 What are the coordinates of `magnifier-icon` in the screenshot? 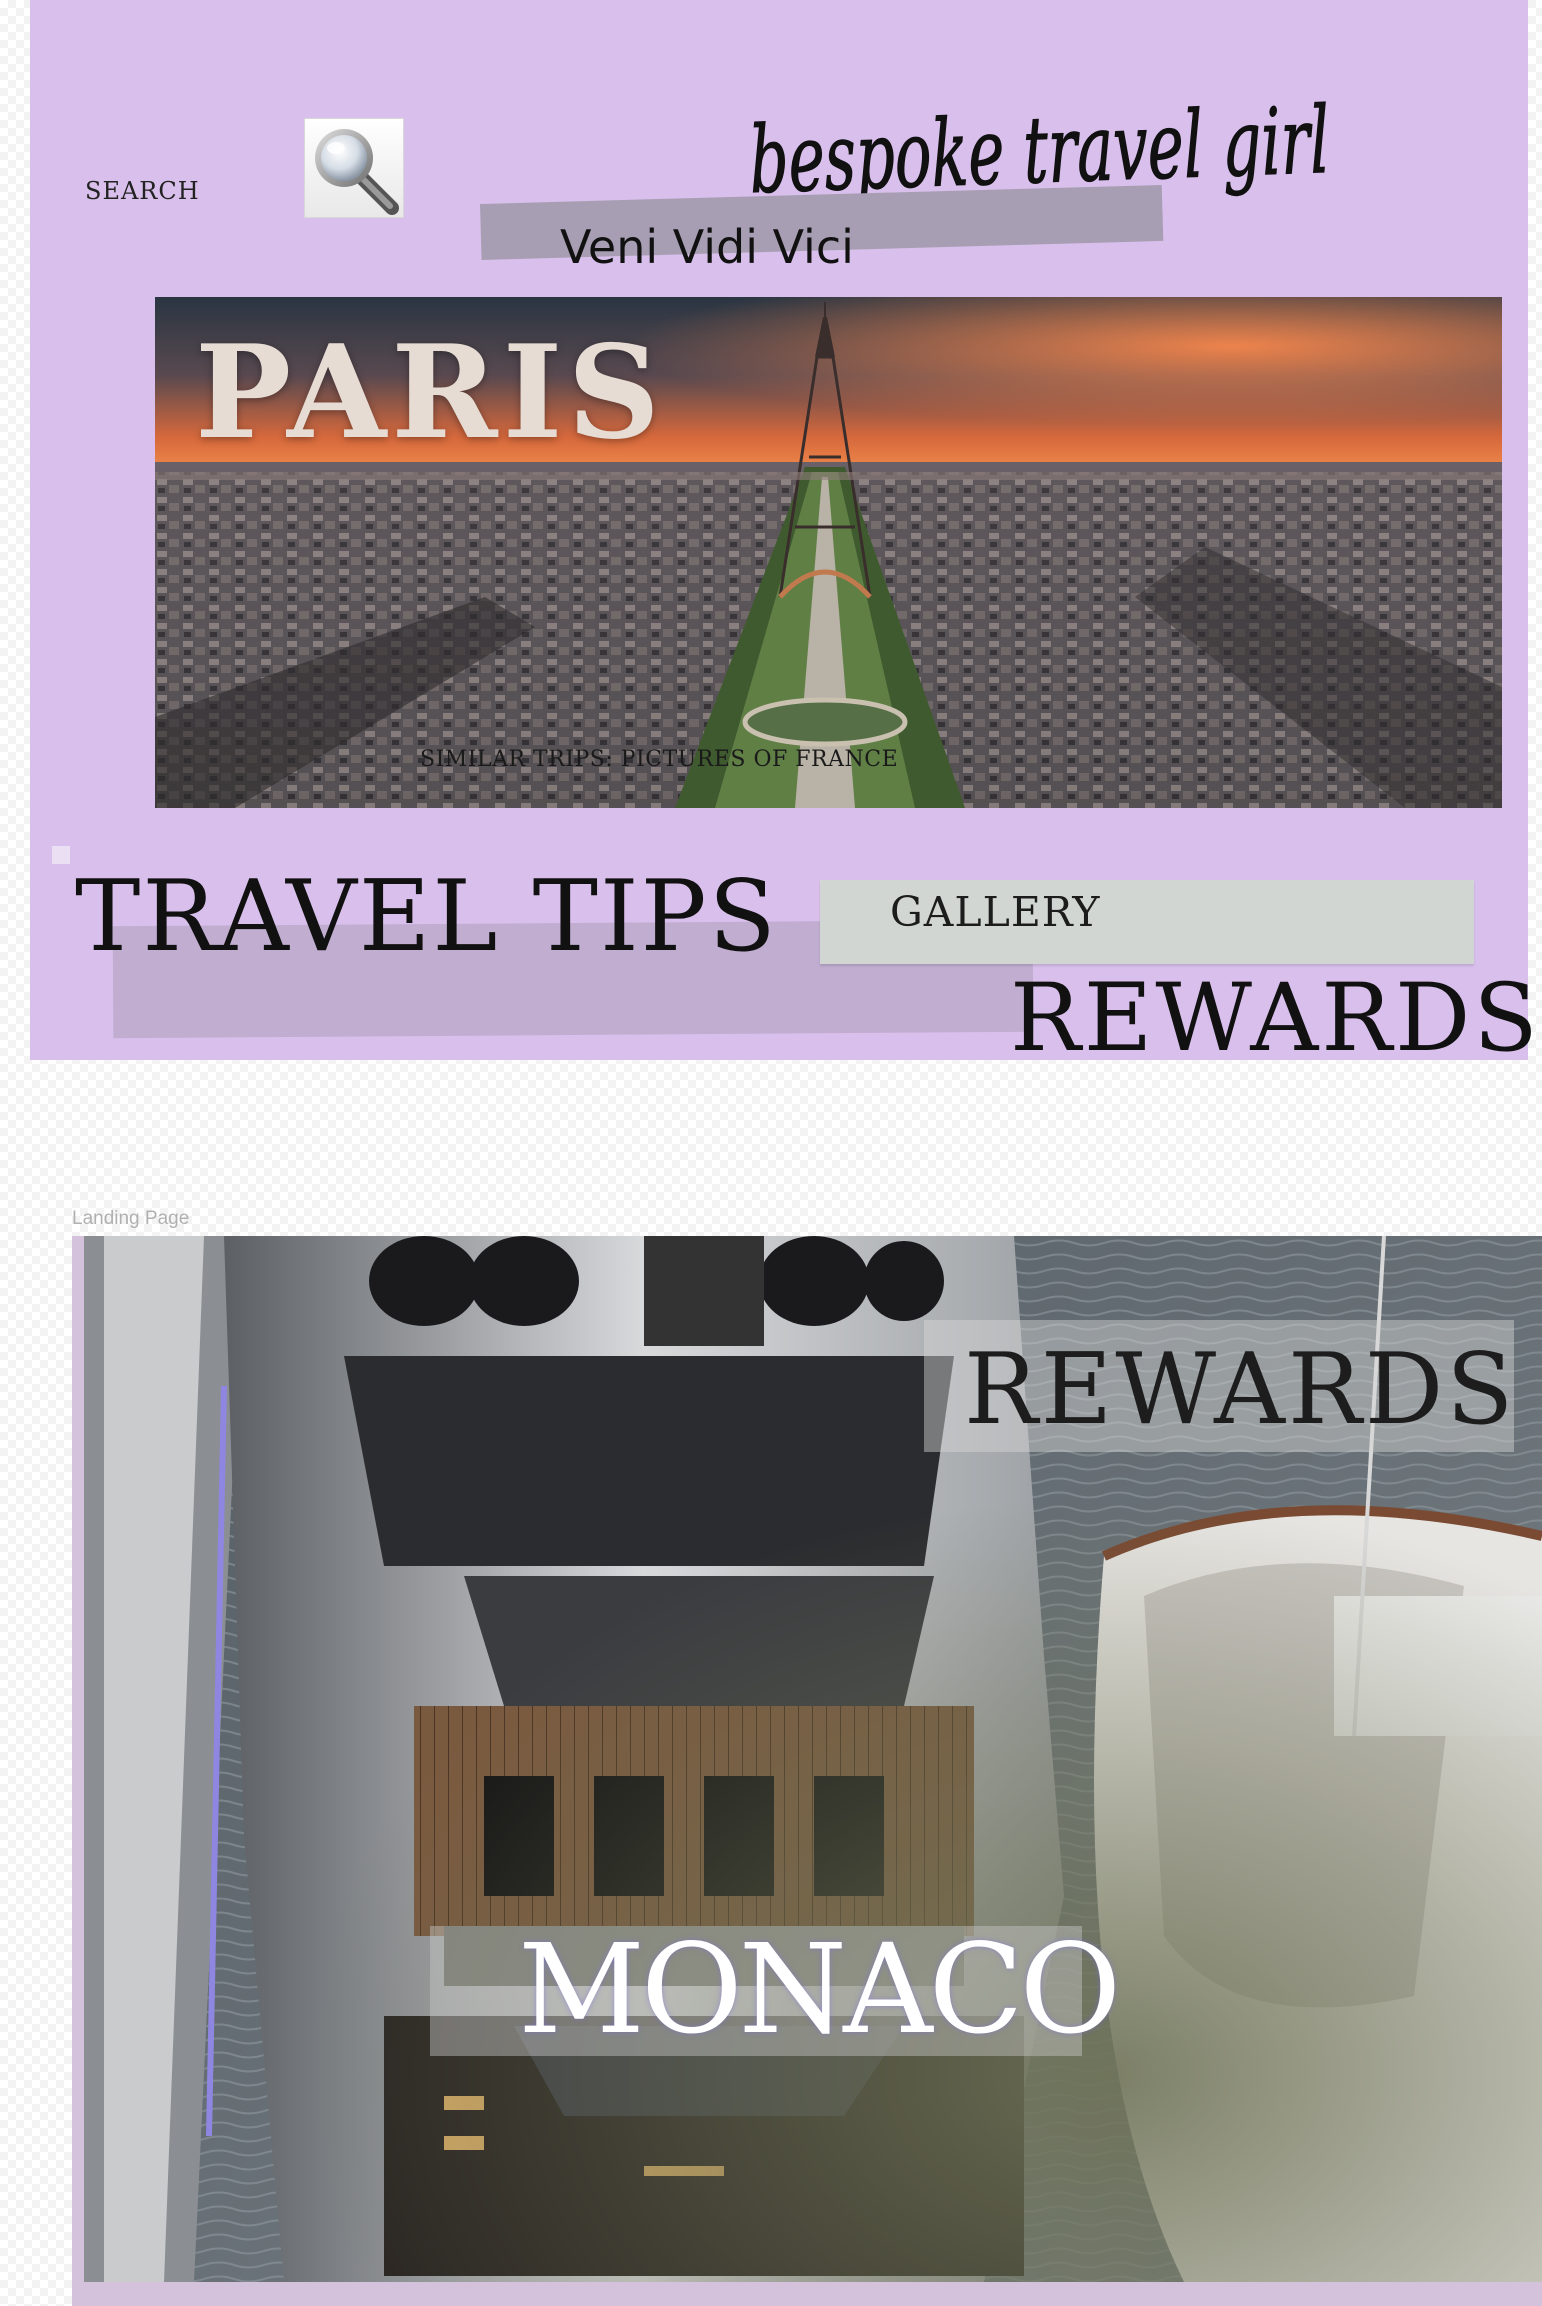 It's located at (357, 172).